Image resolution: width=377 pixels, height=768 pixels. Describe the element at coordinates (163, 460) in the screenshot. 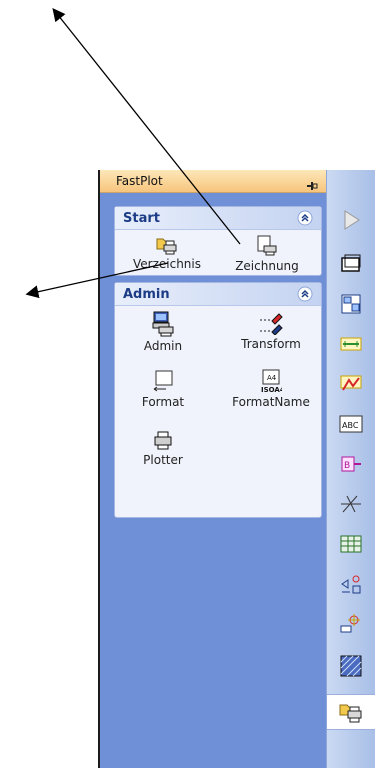

I see `tool-label-plotter: Plotter` at that location.